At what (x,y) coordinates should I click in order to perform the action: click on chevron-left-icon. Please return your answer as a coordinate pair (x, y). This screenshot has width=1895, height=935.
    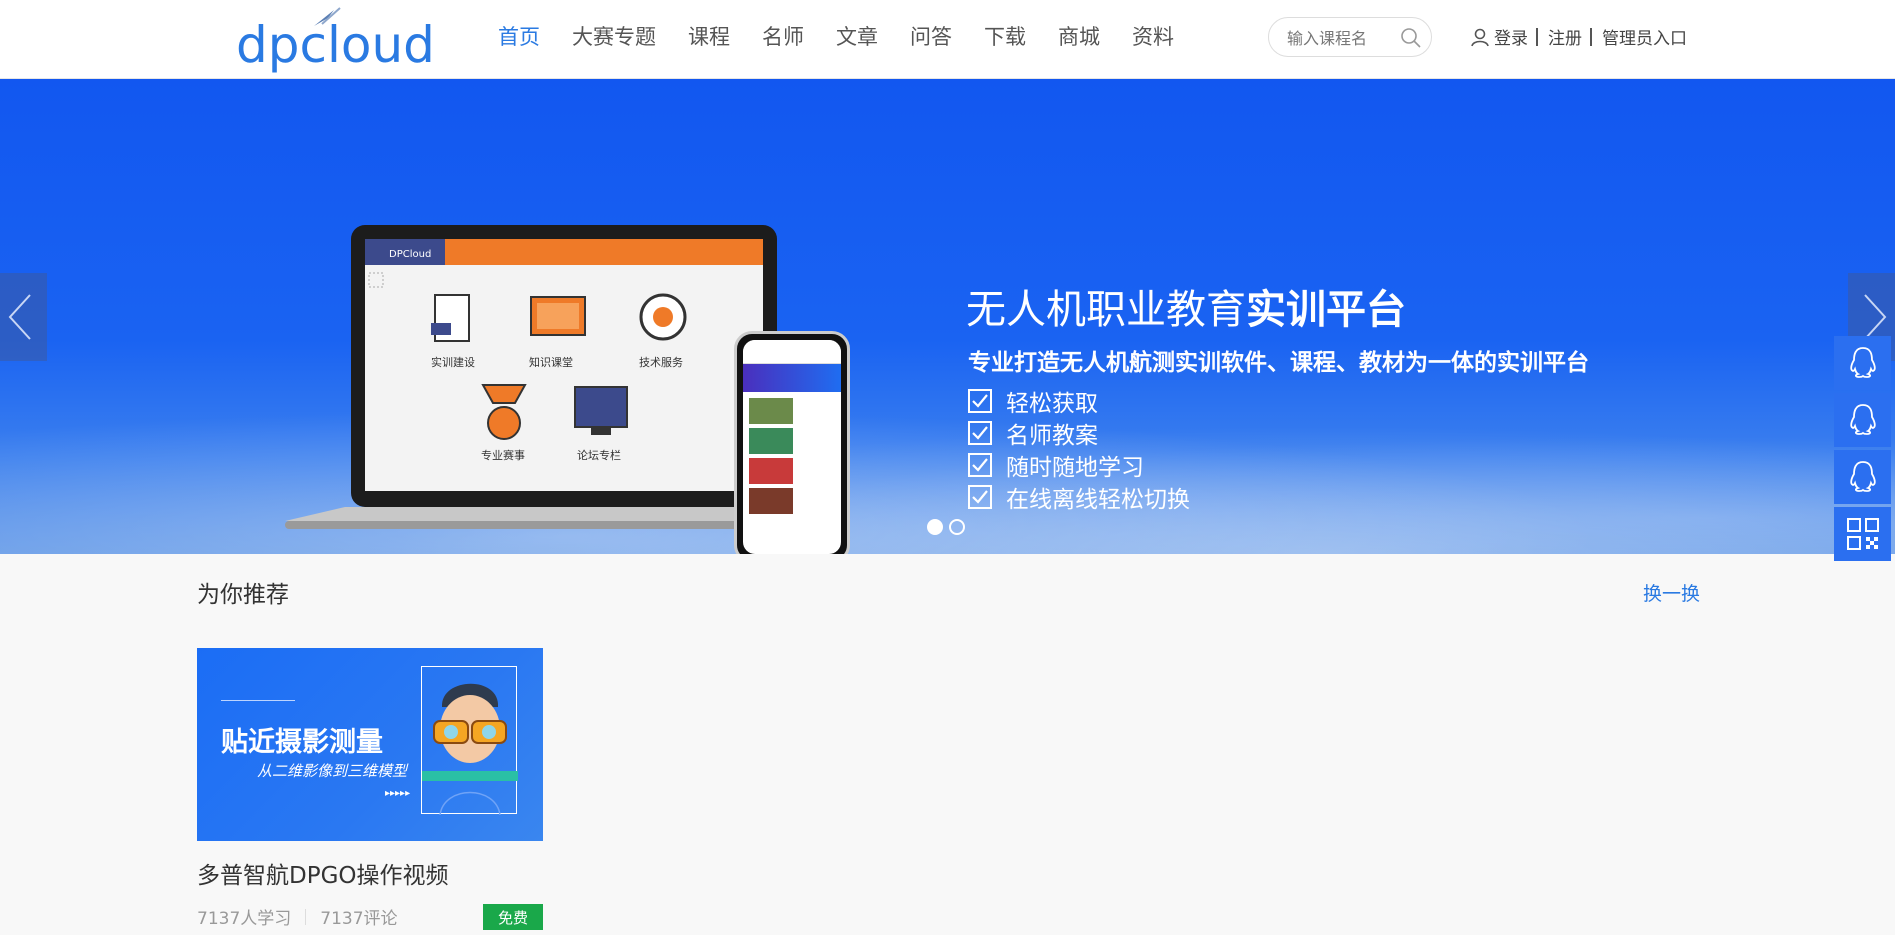
    Looking at the image, I should click on (19, 317).